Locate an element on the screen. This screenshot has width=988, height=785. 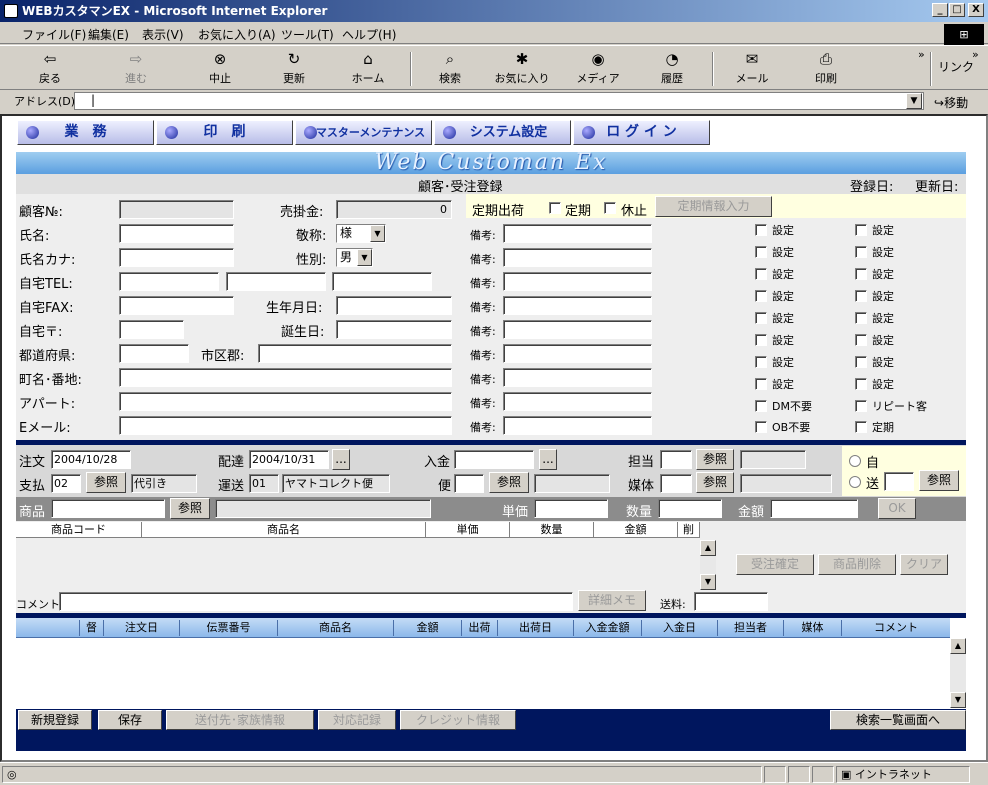
repeat-checkbox is located at coordinates (861, 406).